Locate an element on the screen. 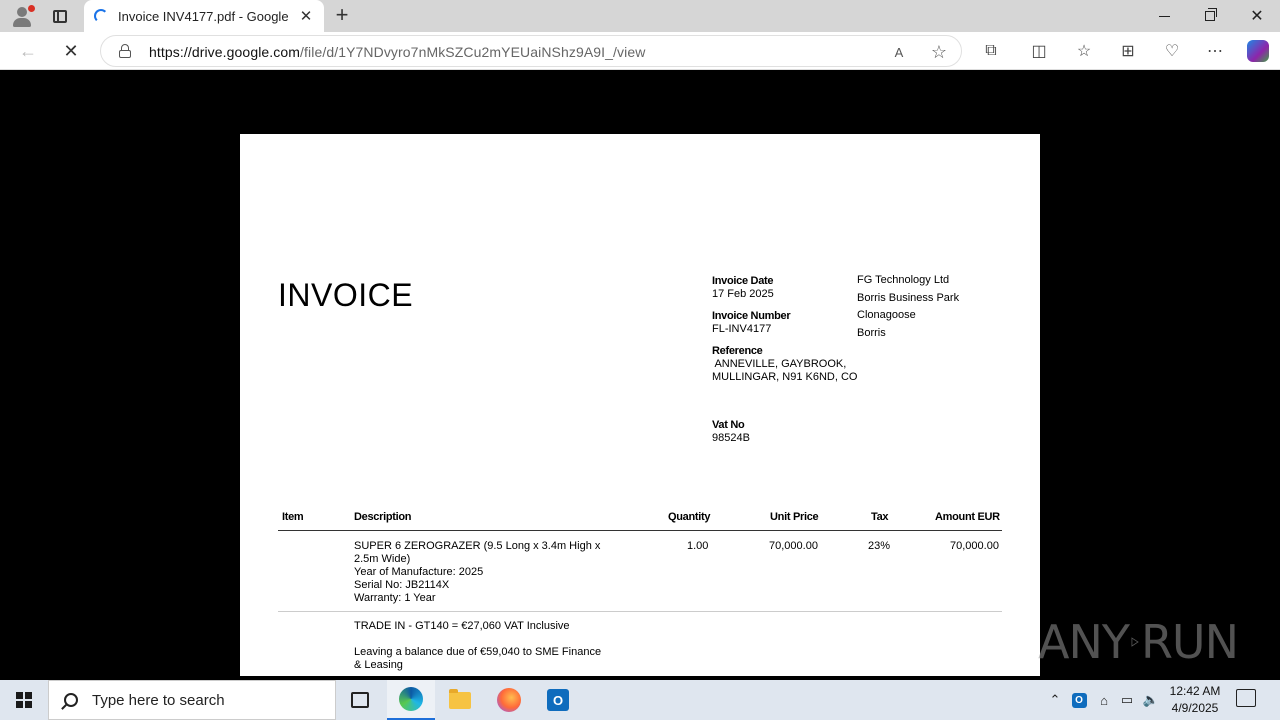  browser-tab: Invoice INV4177.pdf - Google Dri ✕ is located at coordinates (204, 16).